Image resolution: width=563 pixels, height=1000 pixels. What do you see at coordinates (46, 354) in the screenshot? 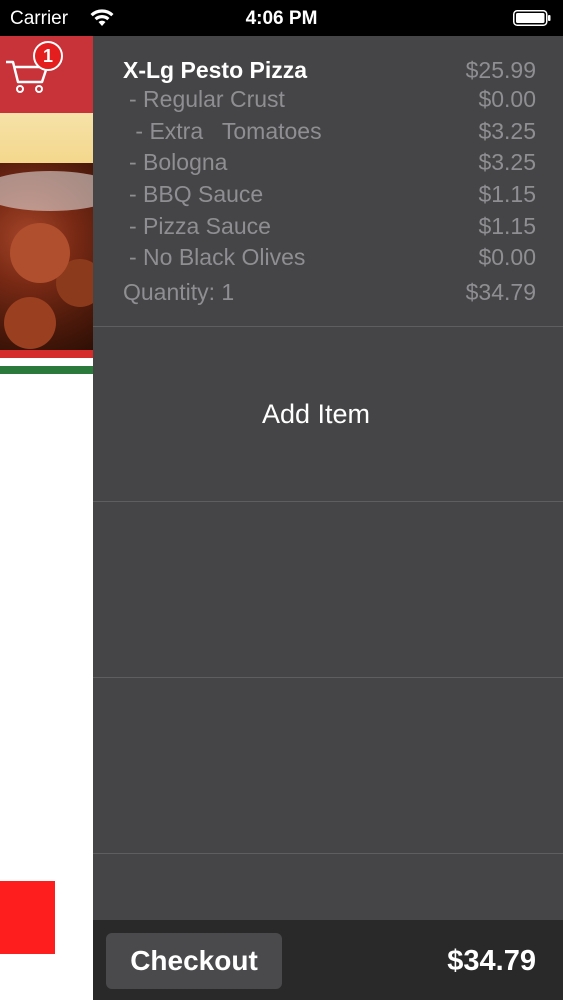
I see `flag-stripe-red` at bounding box center [46, 354].